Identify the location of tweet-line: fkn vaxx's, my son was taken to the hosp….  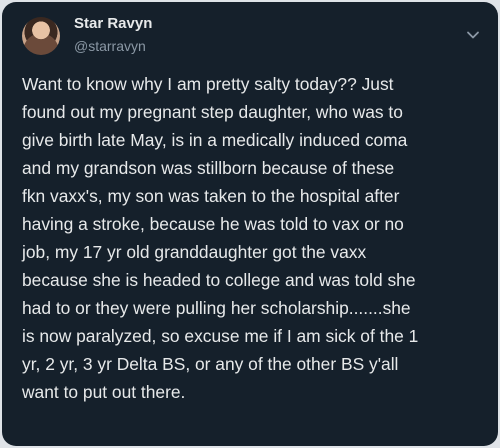
(211, 196).